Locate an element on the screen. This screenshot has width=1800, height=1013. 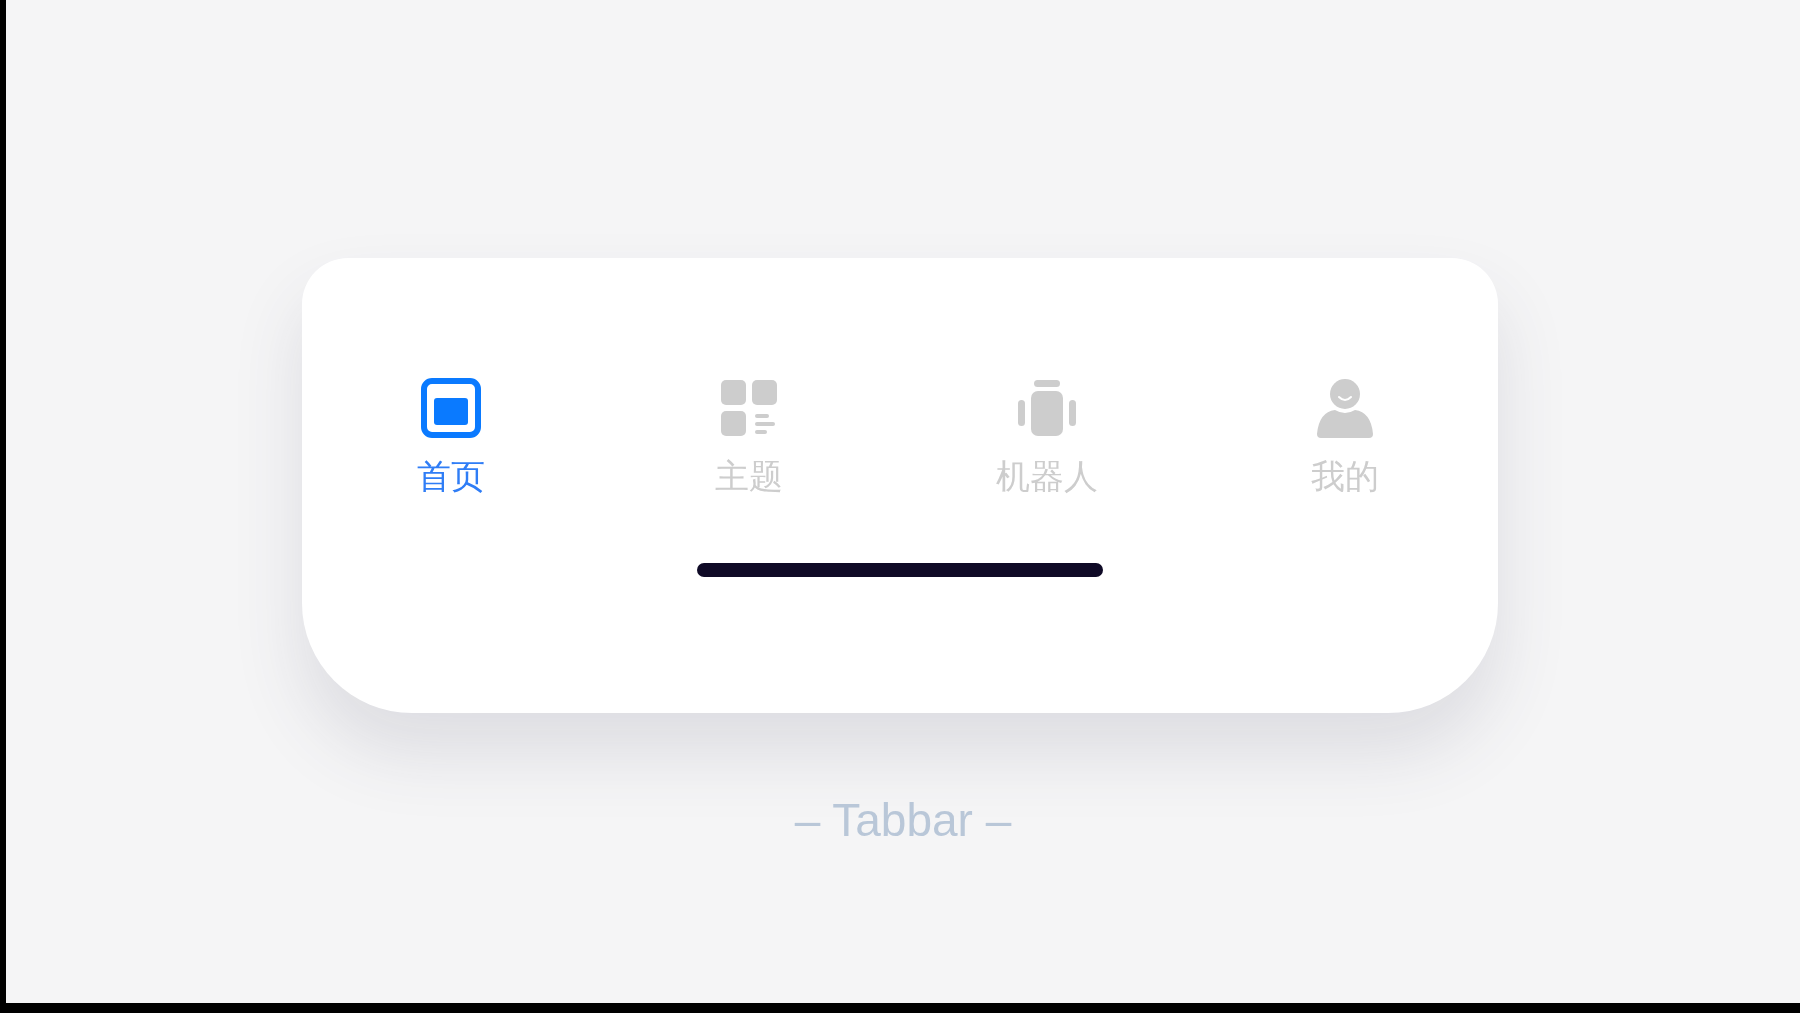
home-icon is located at coordinates (451, 408).